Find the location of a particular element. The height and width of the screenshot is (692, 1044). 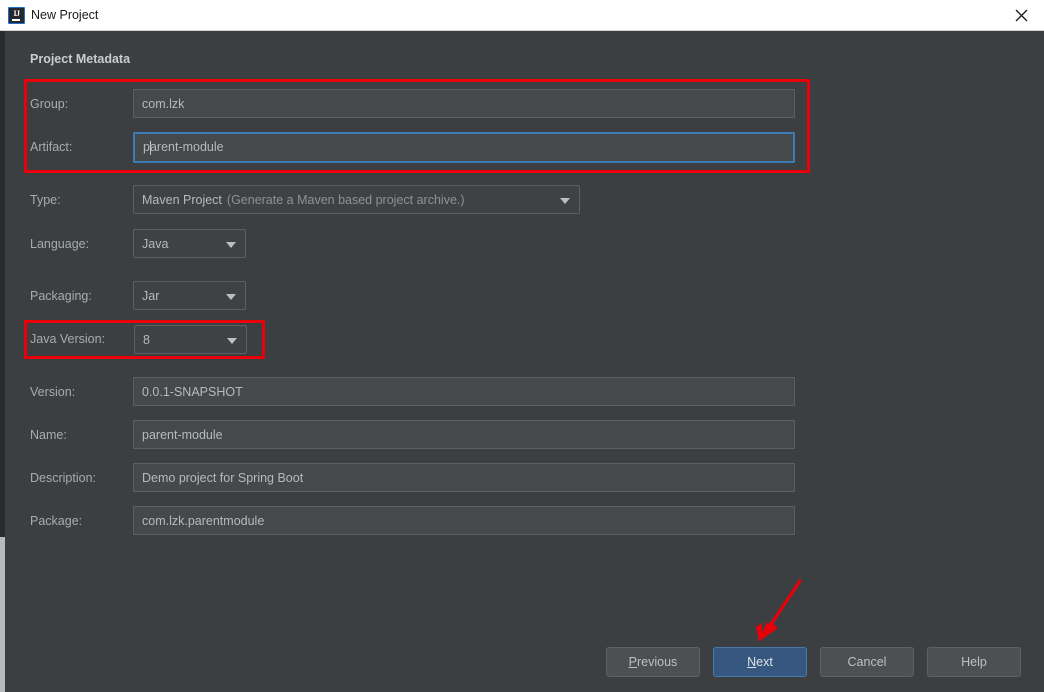

next-button-label: Next is located at coordinates (760, 662).